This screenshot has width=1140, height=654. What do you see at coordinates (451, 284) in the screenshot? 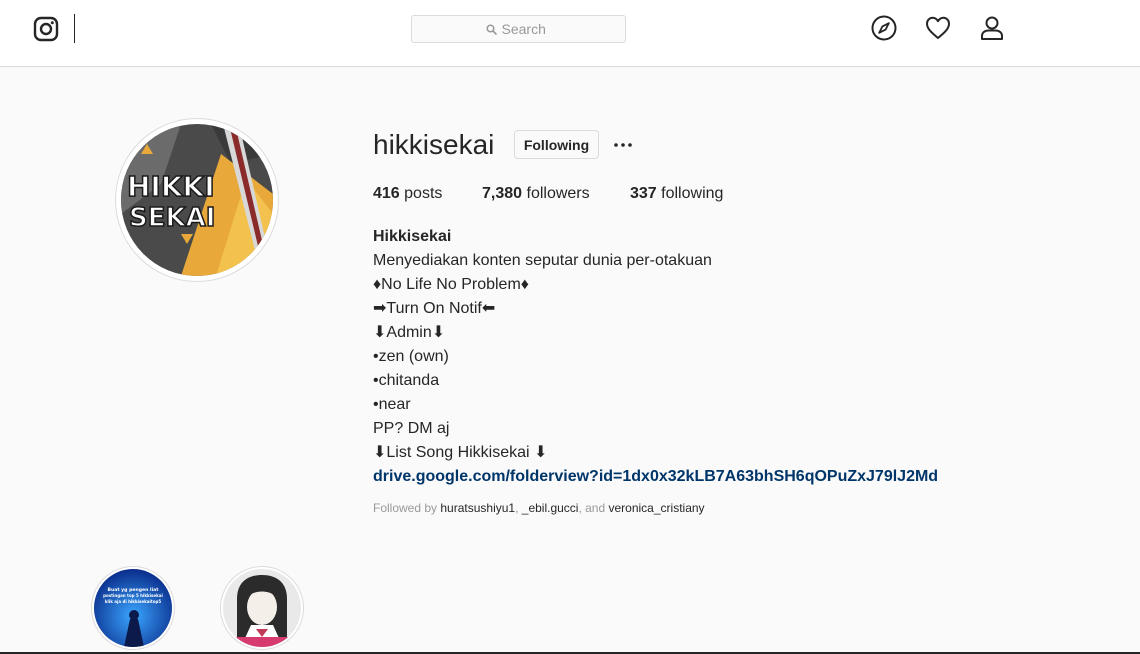
I see `bio-line: ♦No Life No Problem♦` at bounding box center [451, 284].